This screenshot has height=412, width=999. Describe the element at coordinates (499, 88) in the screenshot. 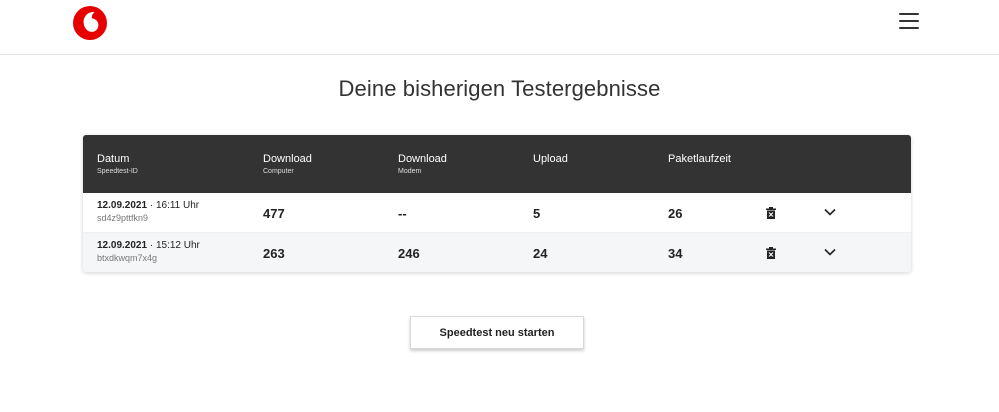

I see `page-title: Deine bisherigen Testergebnisse` at that location.